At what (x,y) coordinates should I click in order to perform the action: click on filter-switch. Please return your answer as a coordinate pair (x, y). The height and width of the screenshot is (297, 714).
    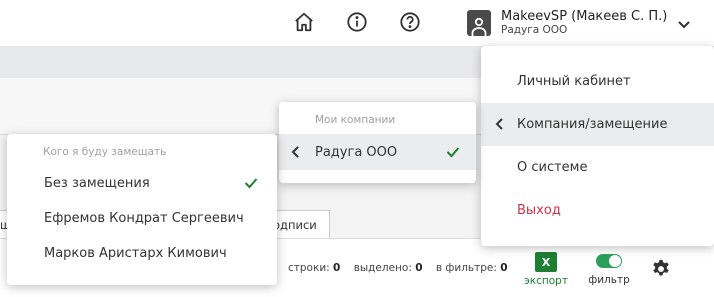
    Looking at the image, I should click on (609, 261).